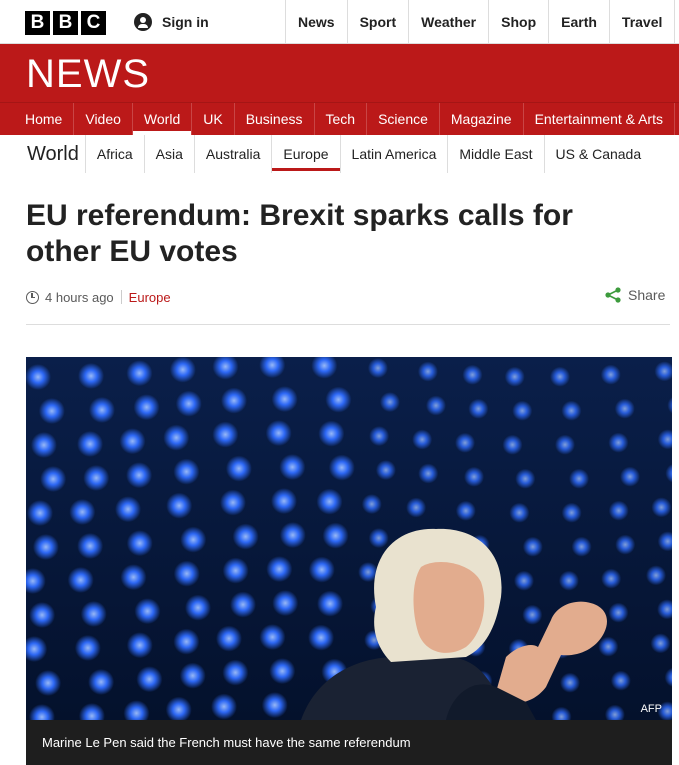 The height and width of the screenshot is (765, 679). I want to click on meta-divider, so click(121, 297).